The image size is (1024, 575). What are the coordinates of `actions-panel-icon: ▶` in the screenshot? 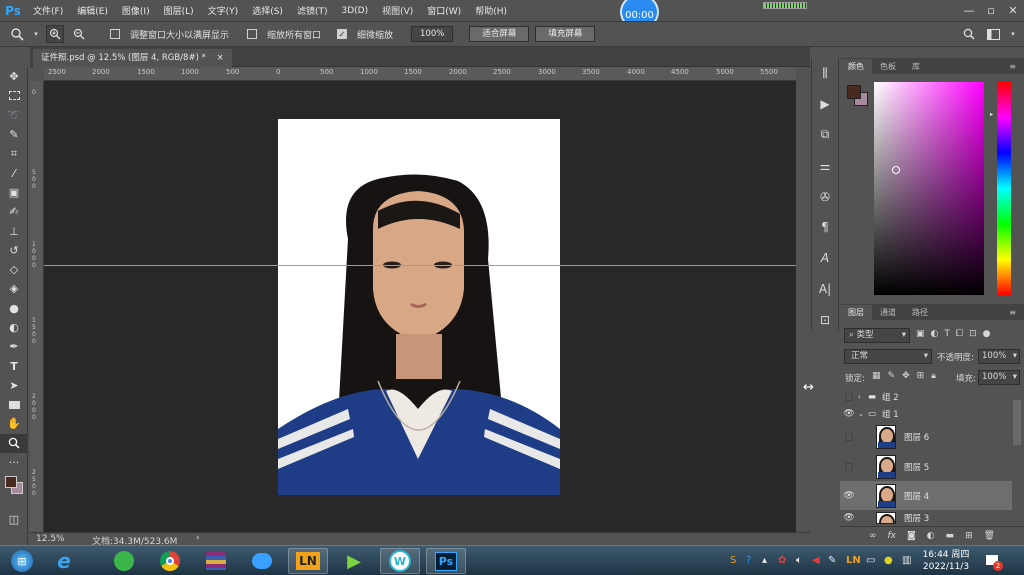 It's located at (825, 104).